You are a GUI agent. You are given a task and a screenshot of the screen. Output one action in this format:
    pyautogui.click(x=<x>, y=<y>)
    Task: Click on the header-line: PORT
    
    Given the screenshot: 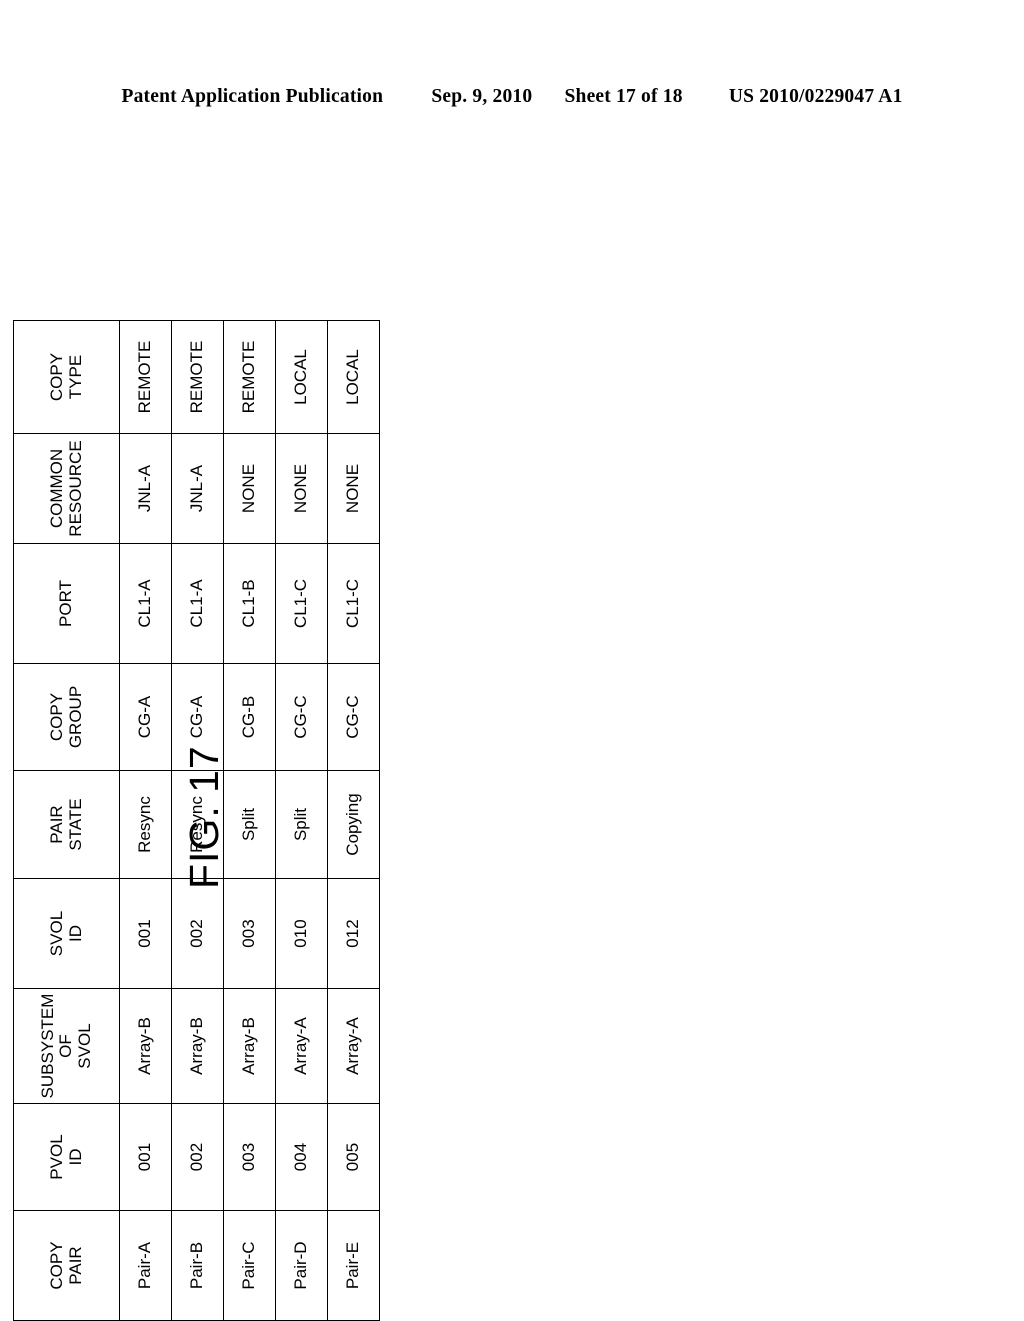 What is the action you would take?
    pyautogui.click(x=66, y=603)
    